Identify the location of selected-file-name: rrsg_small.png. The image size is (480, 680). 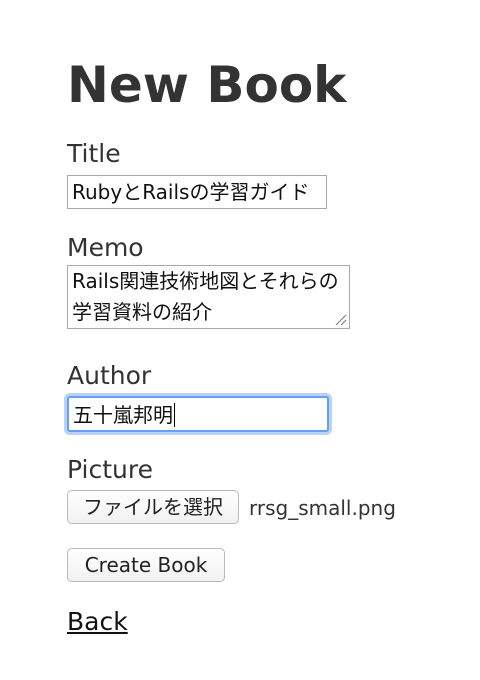
(322, 508).